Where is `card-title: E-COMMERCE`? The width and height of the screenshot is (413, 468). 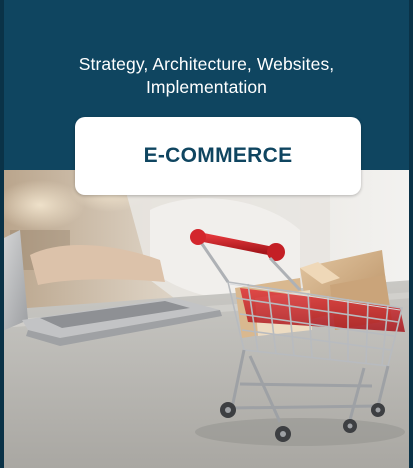
card-title: E-COMMERCE is located at coordinates (218, 155).